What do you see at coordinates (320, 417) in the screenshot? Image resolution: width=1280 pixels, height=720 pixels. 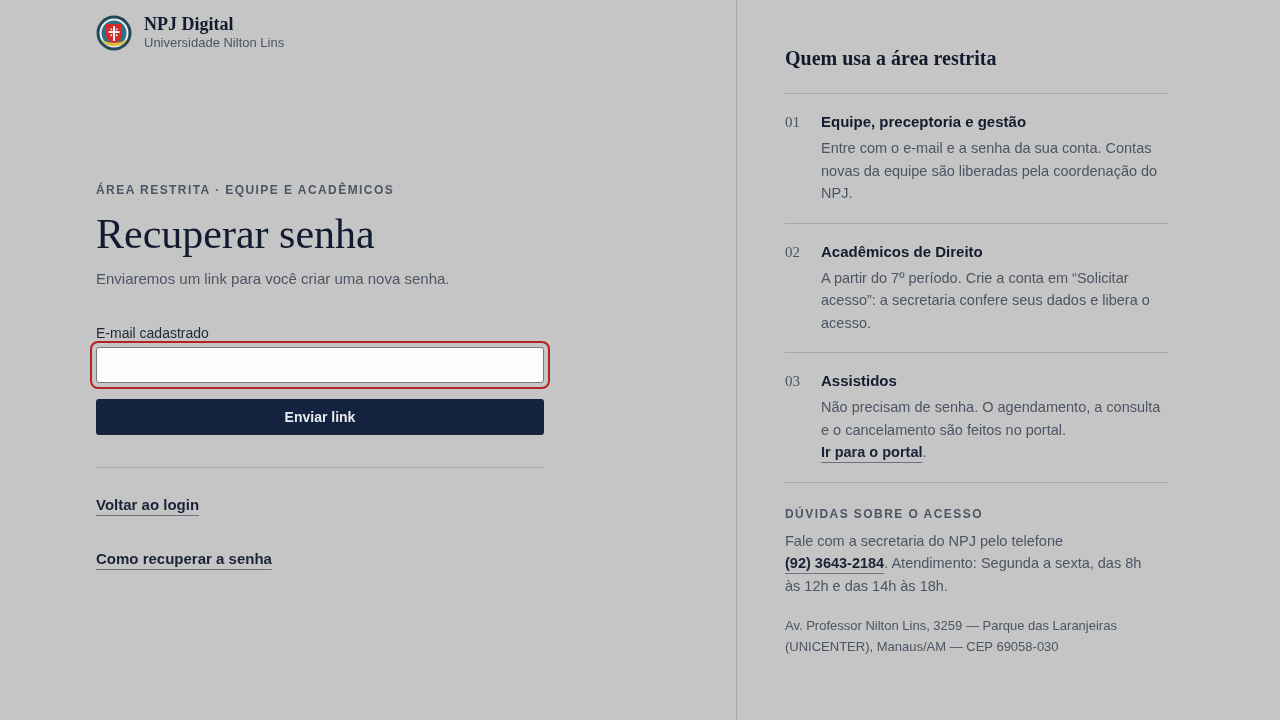 I see `submit-button: Enviar link` at bounding box center [320, 417].